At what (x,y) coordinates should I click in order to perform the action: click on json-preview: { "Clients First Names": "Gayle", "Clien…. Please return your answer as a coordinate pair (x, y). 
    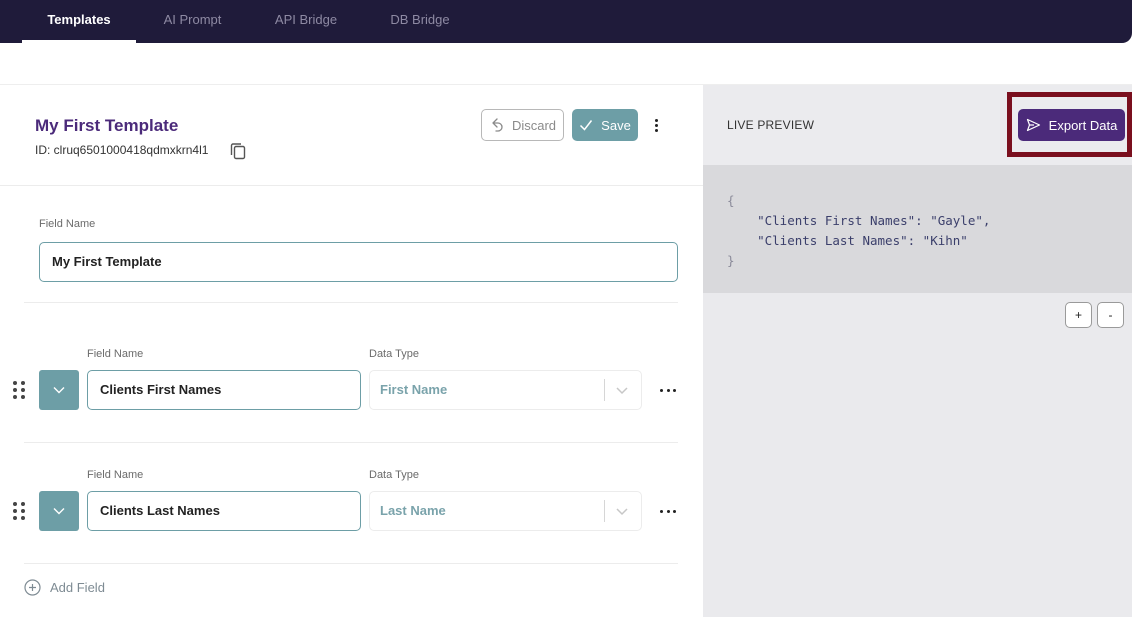
    Looking at the image, I should click on (917, 229).